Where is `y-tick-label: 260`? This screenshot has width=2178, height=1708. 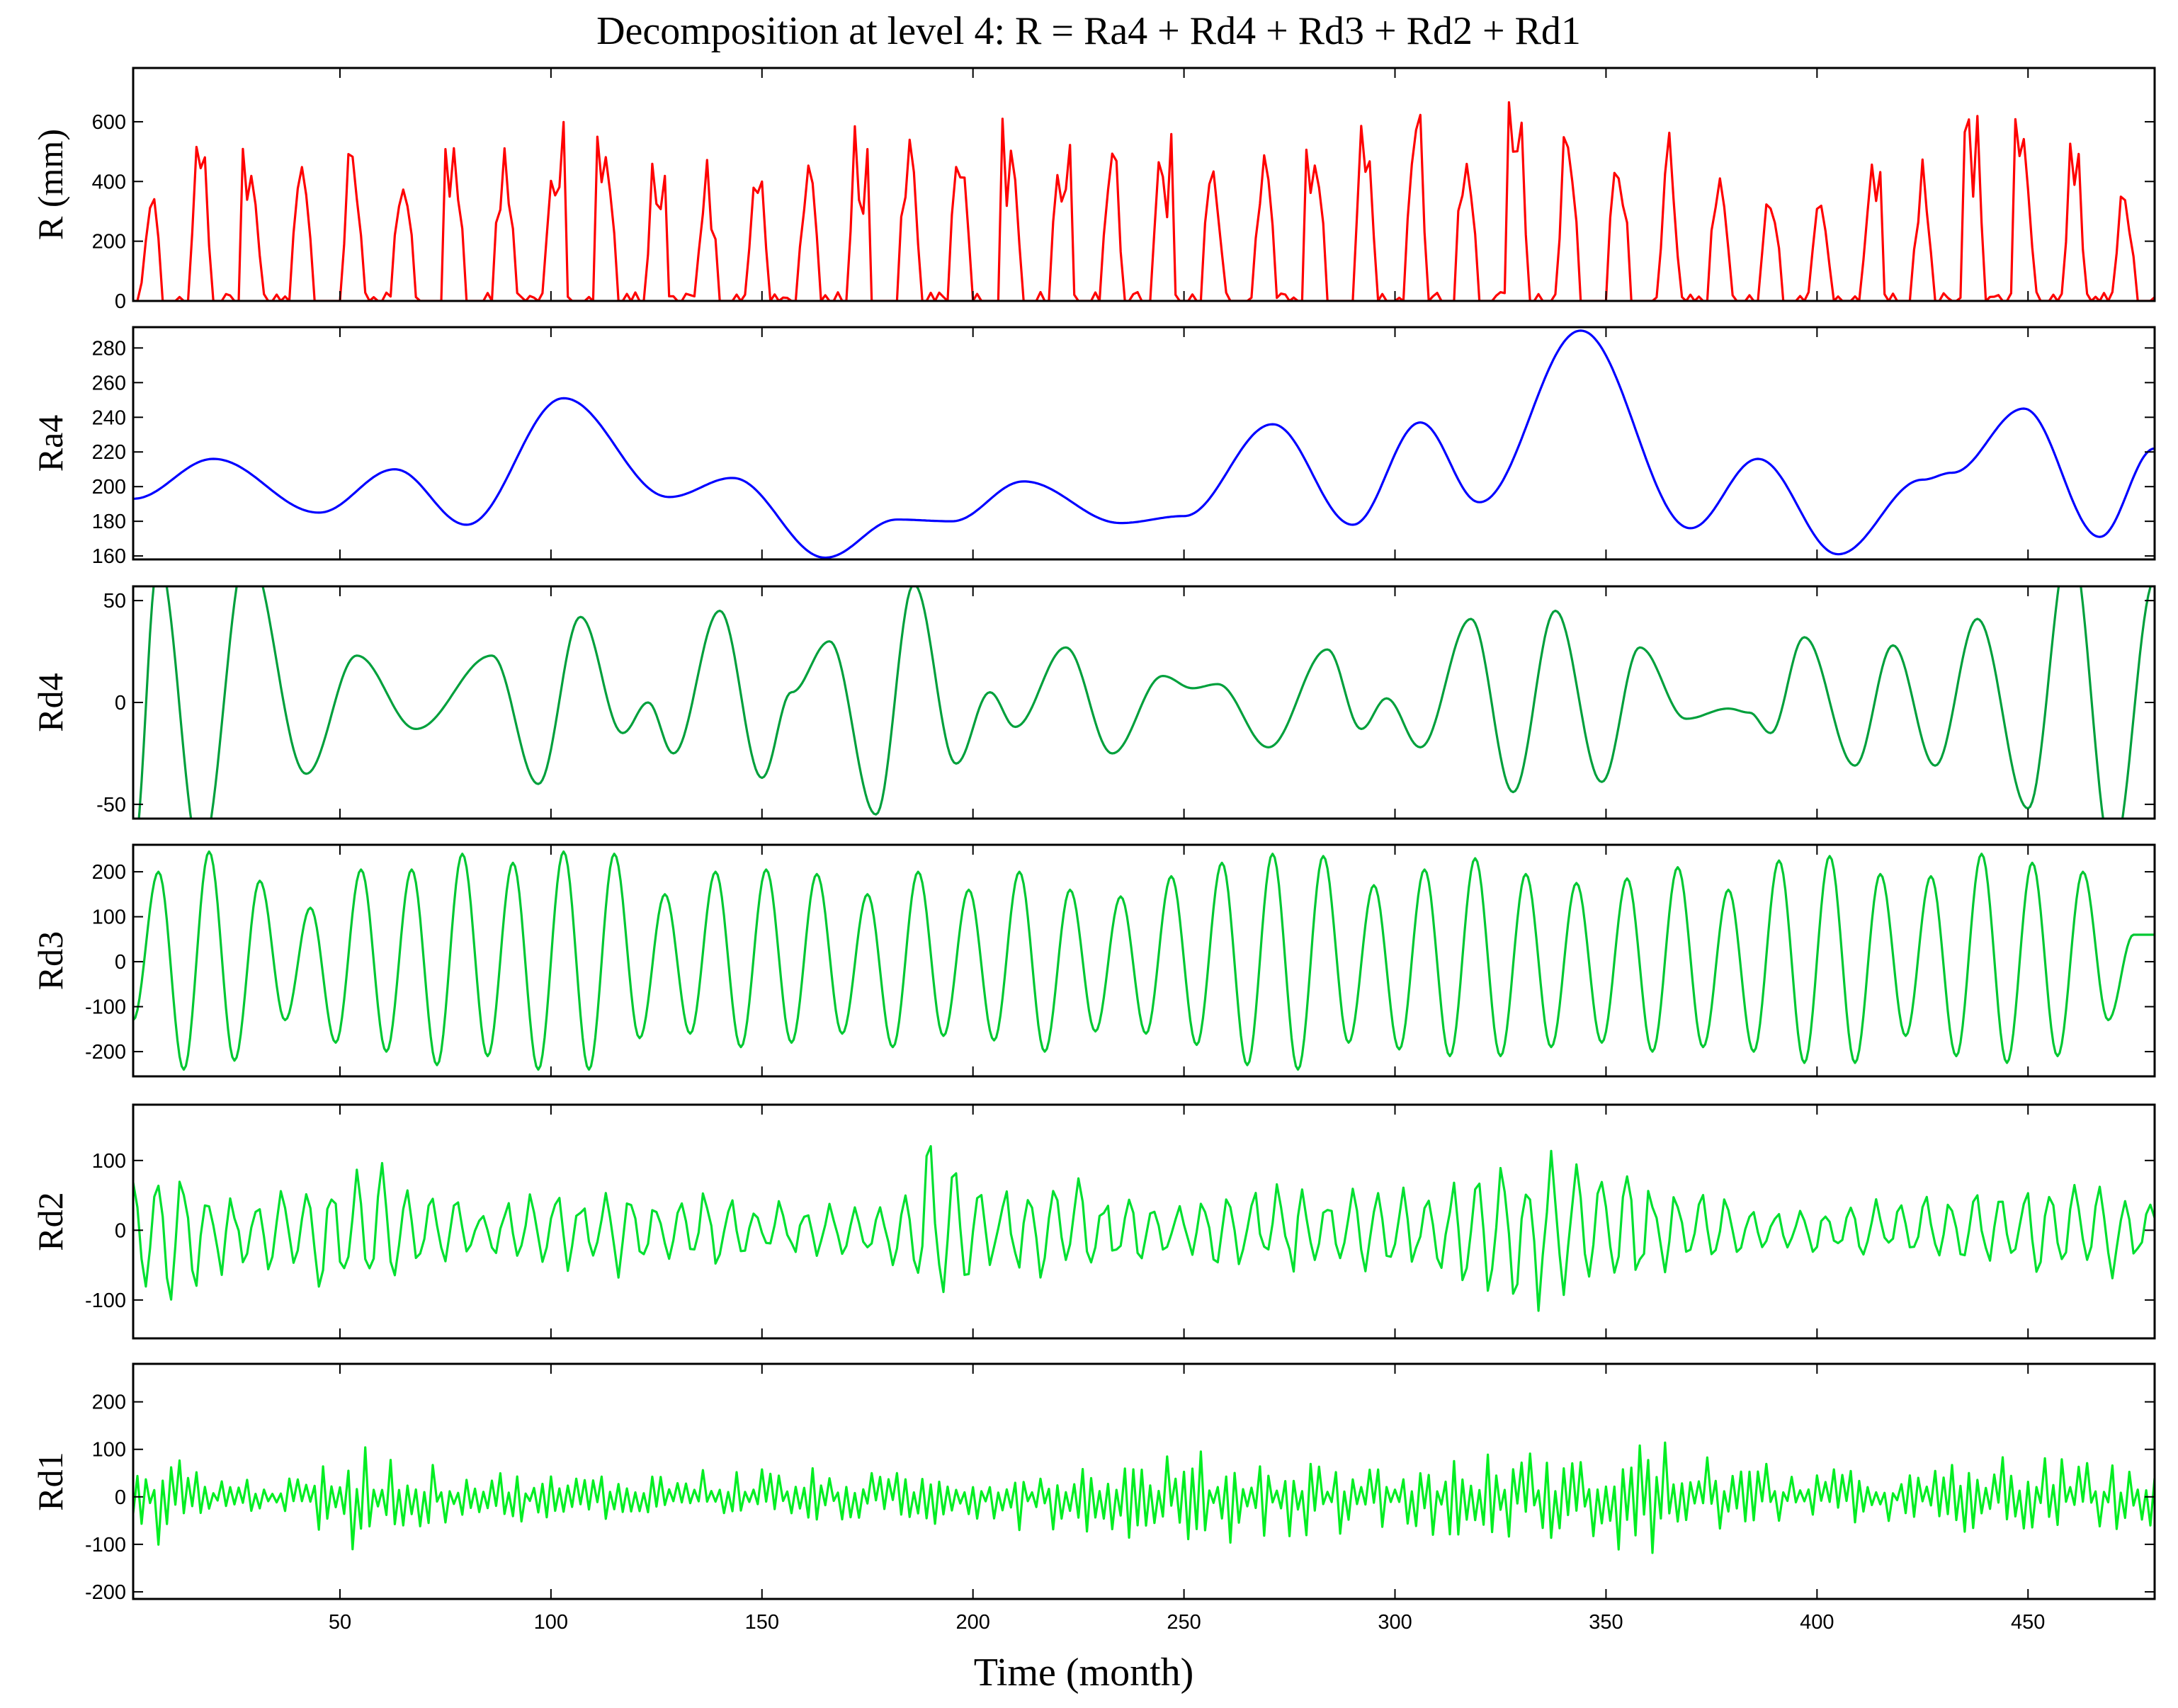 y-tick-label: 260 is located at coordinates (109, 383).